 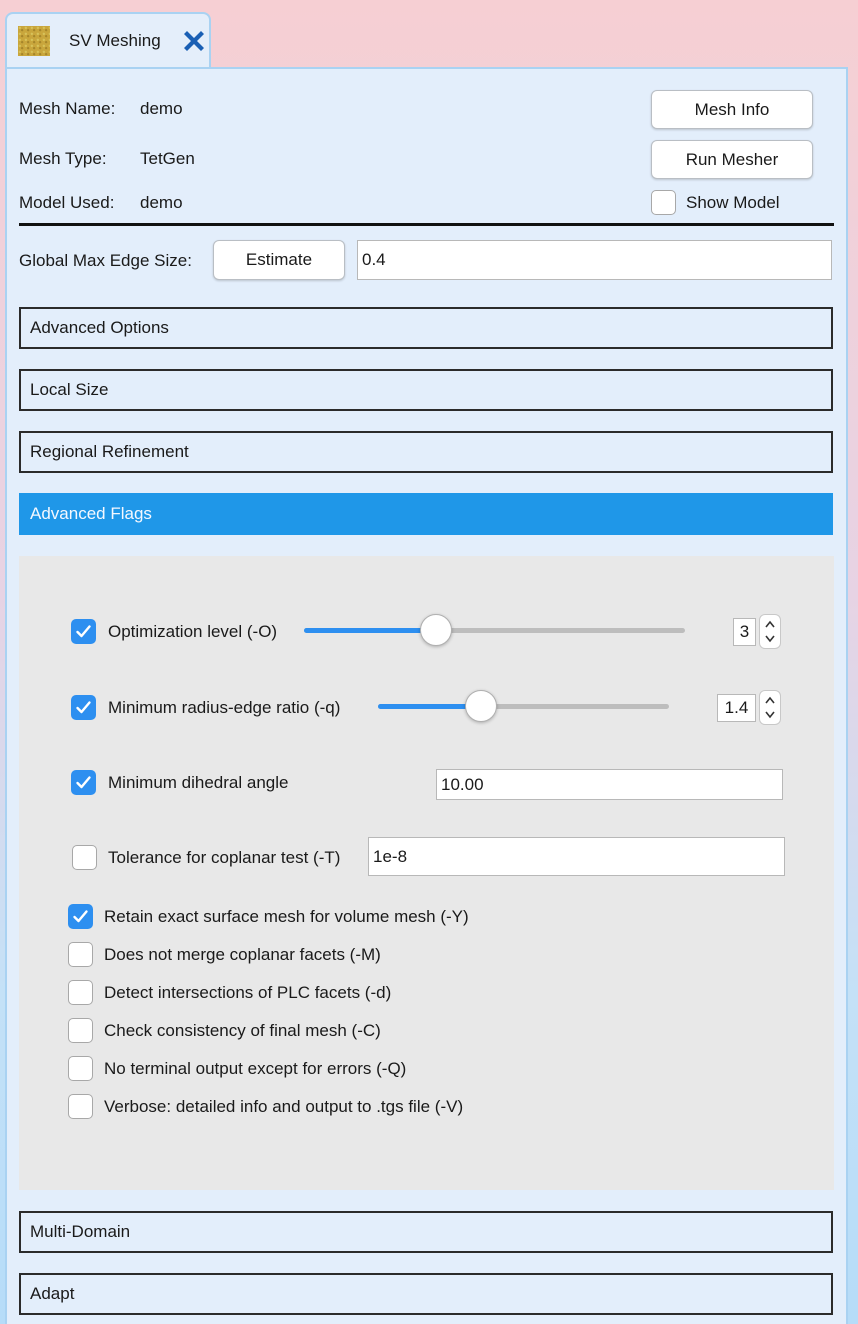 I want to click on section-advanced-flags: Advanced Flags, so click(x=426, y=514).